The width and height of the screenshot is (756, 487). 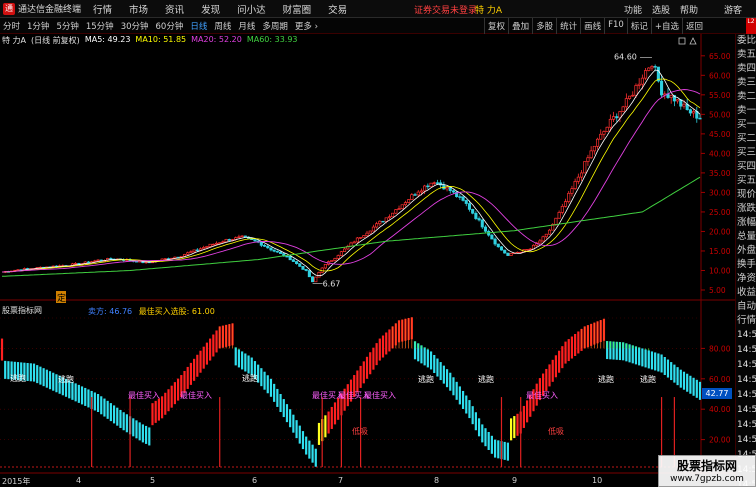 I want to click on side-item-18: 收益, so click(x=746, y=293).